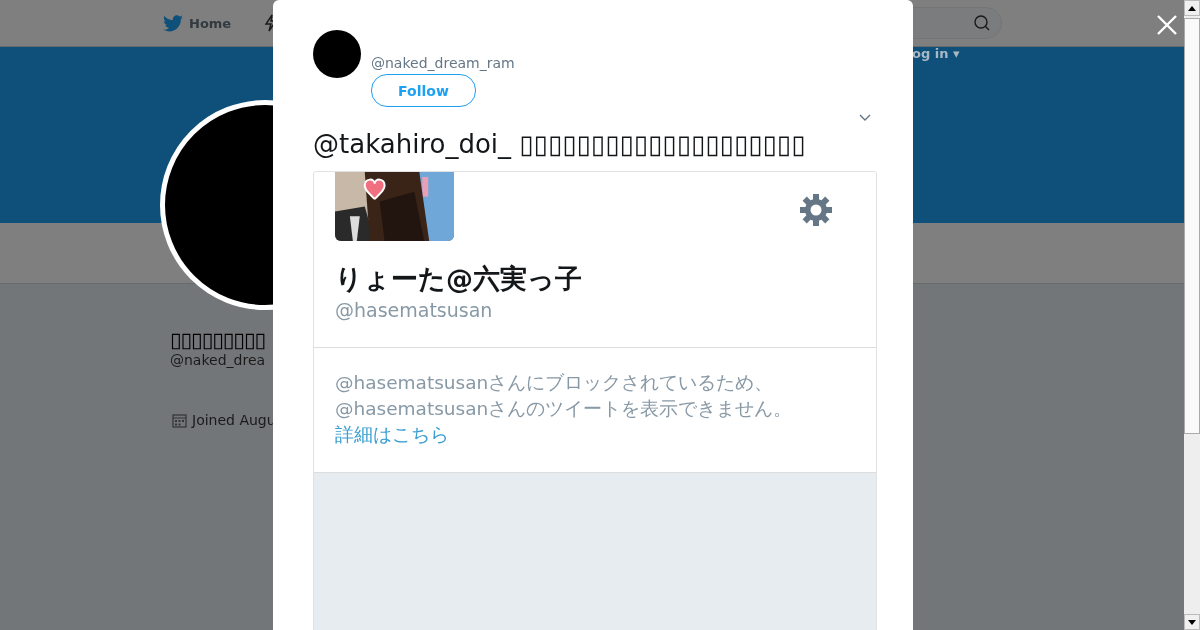  What do you see at coordinates (423, 90) in the screenshot?
I see `follow-button: Follow` at bounding box center [423, 90].